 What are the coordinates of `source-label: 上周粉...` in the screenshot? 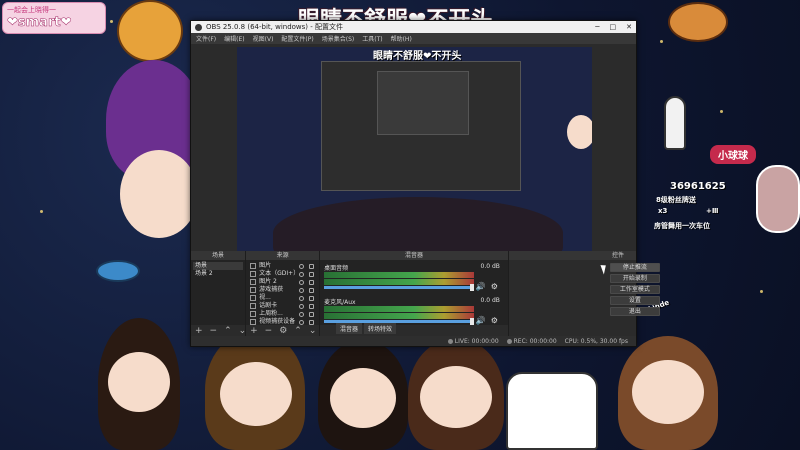 It's located at (271, 313).